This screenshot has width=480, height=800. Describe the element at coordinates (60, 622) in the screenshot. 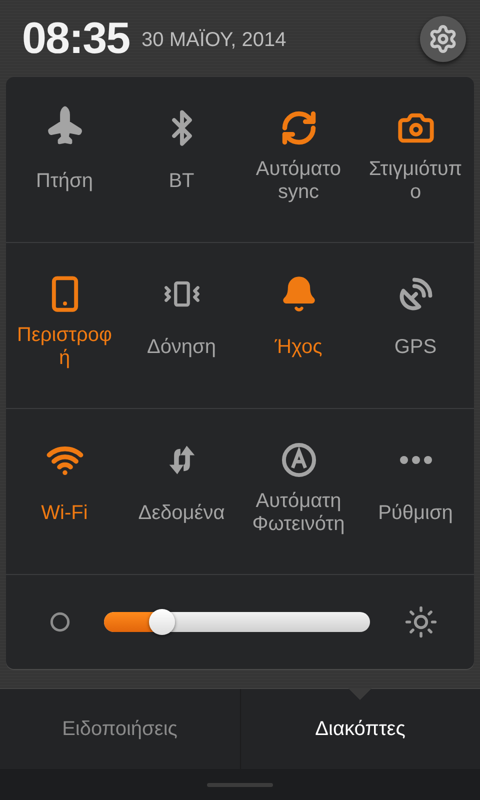

I see `dim-brightness-icon` at that location.